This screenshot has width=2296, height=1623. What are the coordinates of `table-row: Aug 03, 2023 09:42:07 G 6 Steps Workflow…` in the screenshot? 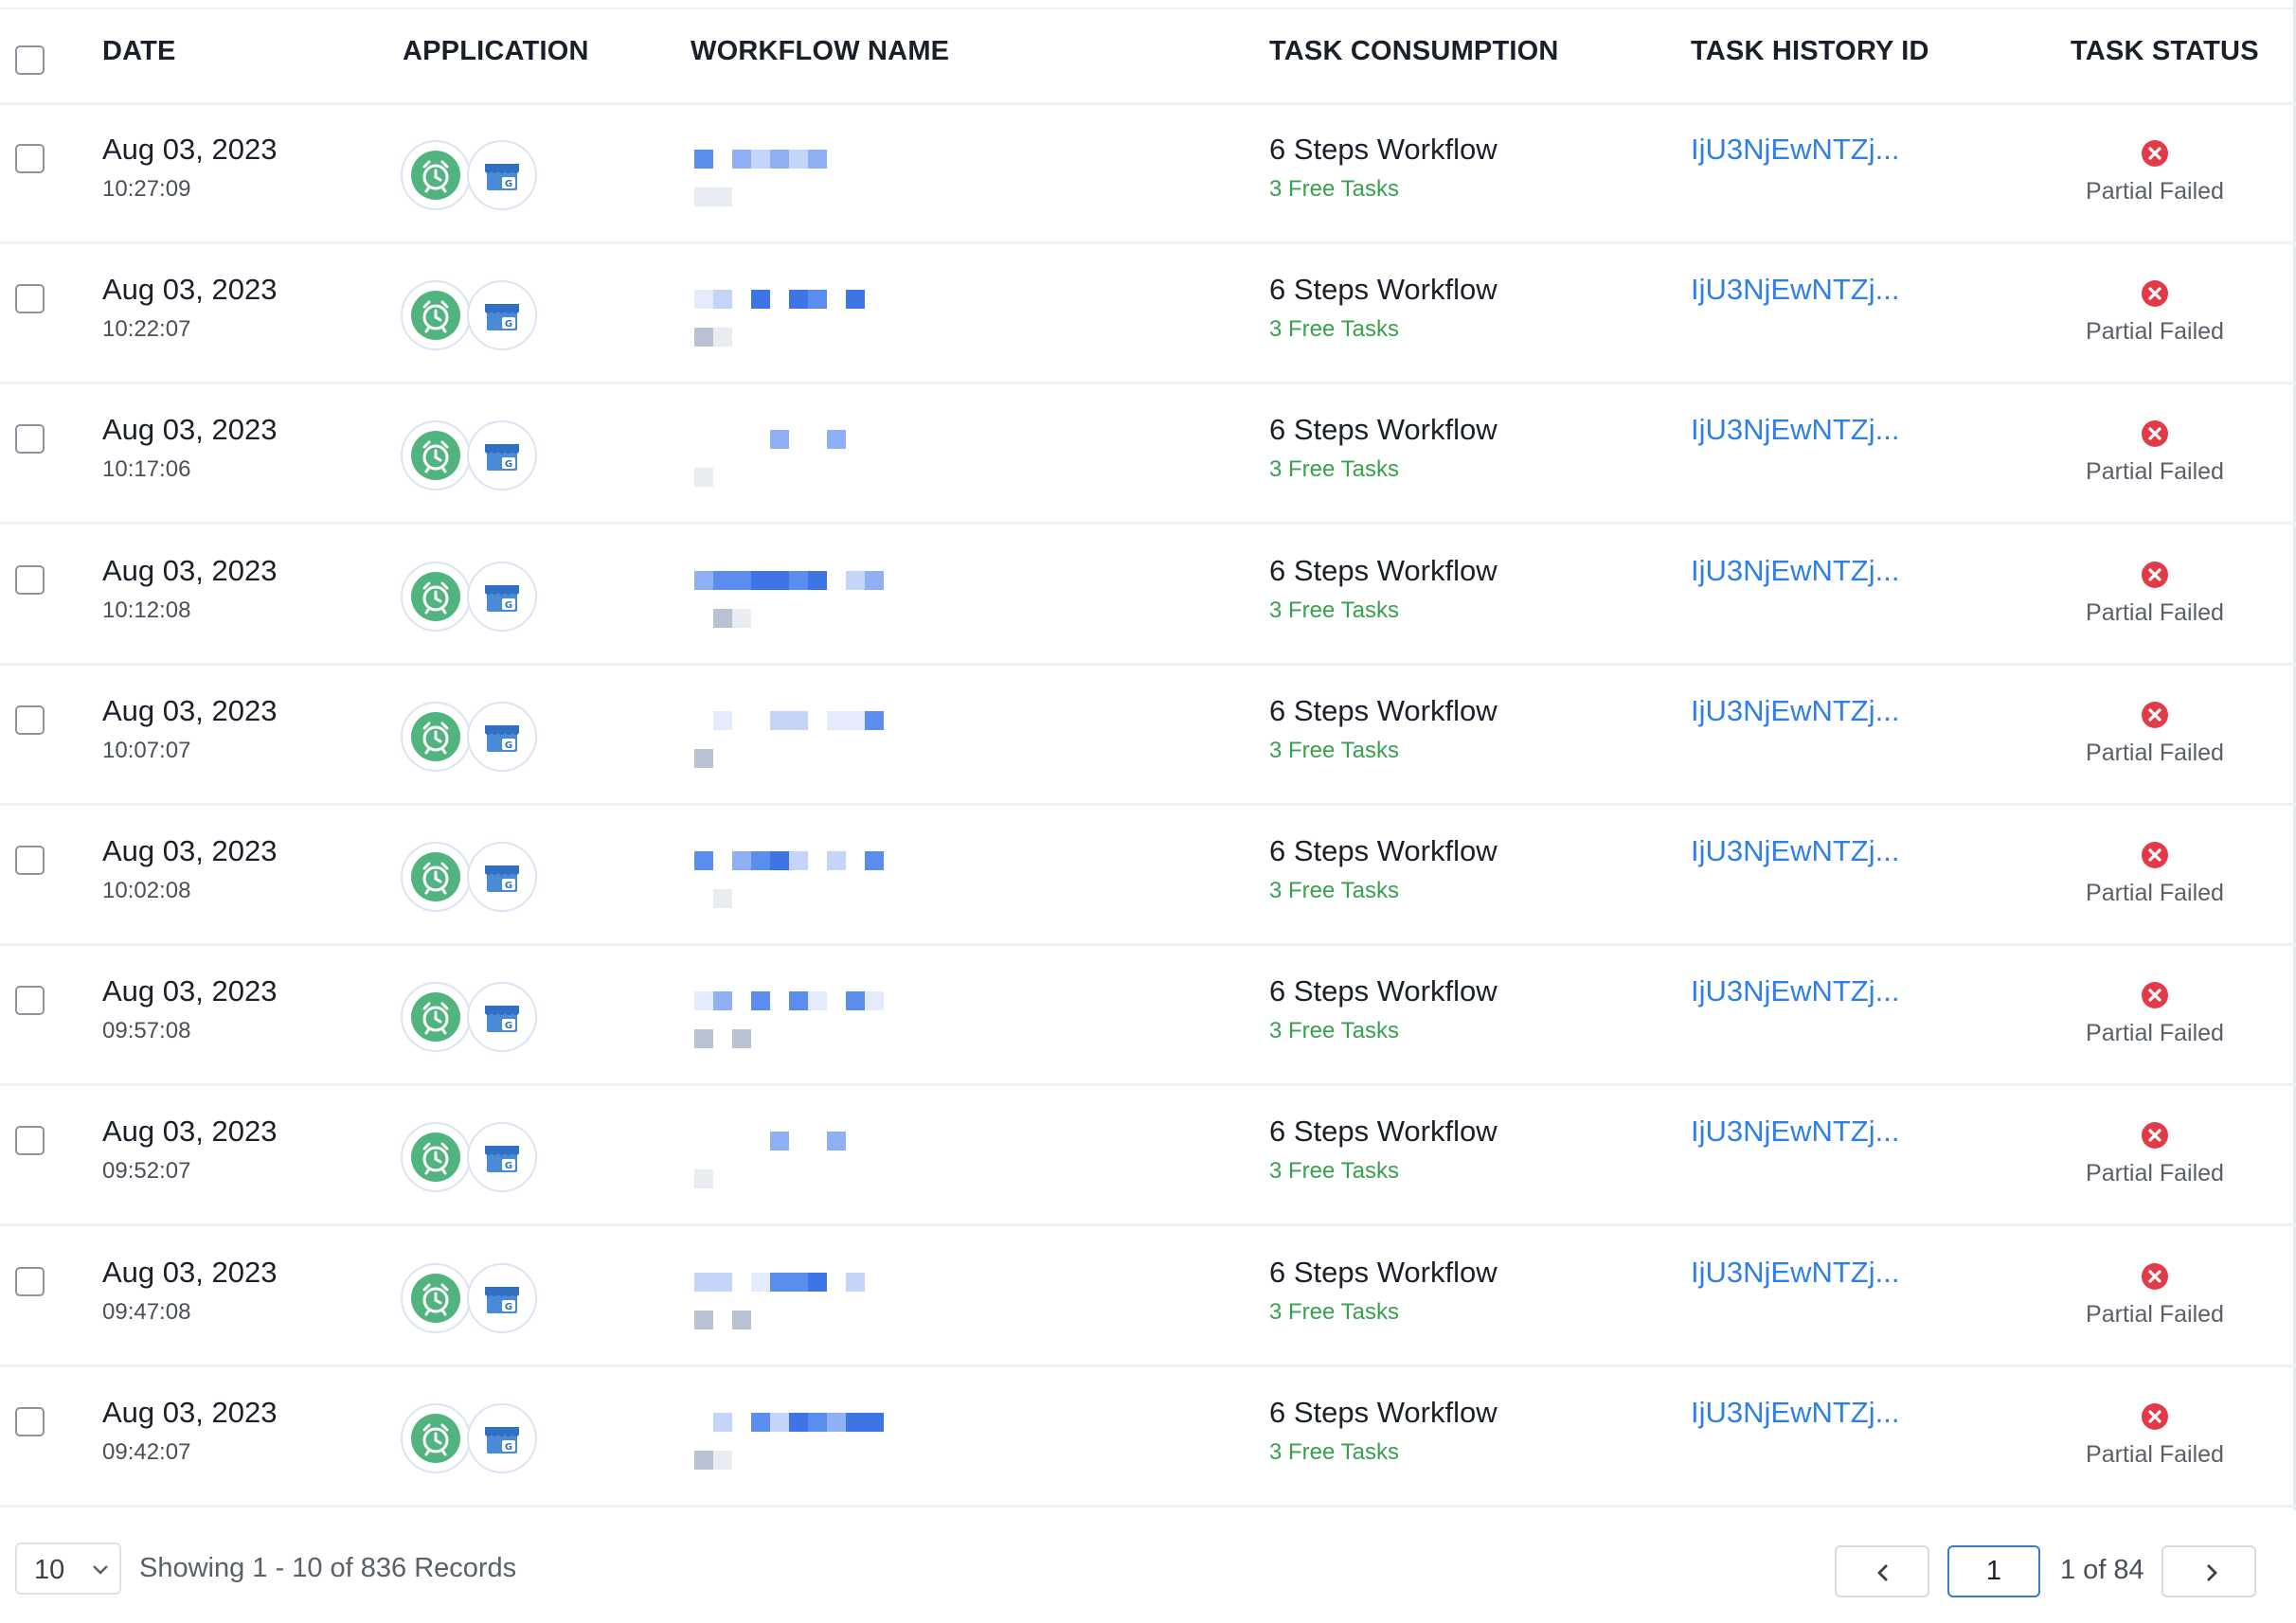 It's located at (1148, 1437).